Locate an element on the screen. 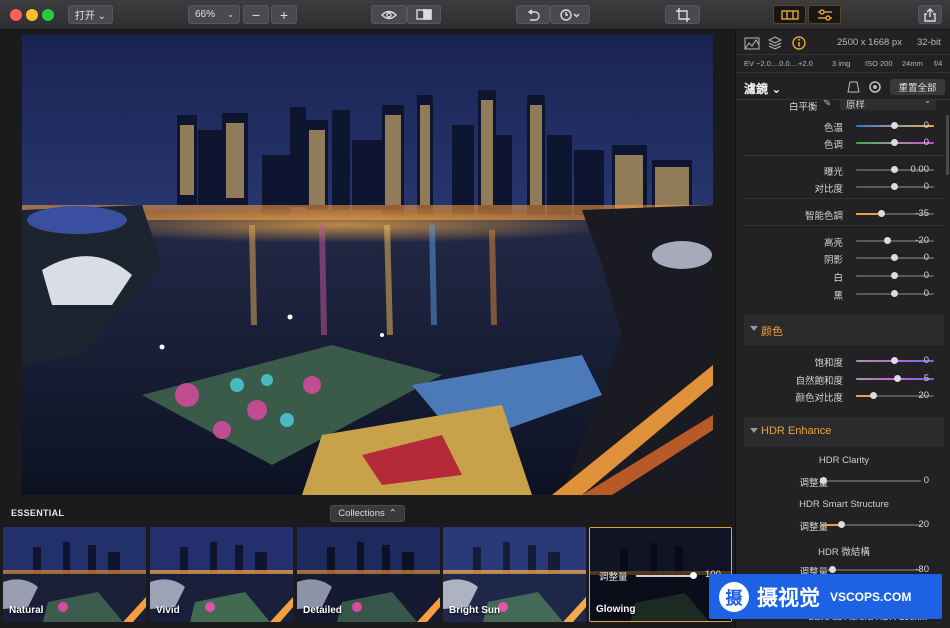 This screenshot has width=950, height=628. compare-split-button is located at coordinates (424, 14).